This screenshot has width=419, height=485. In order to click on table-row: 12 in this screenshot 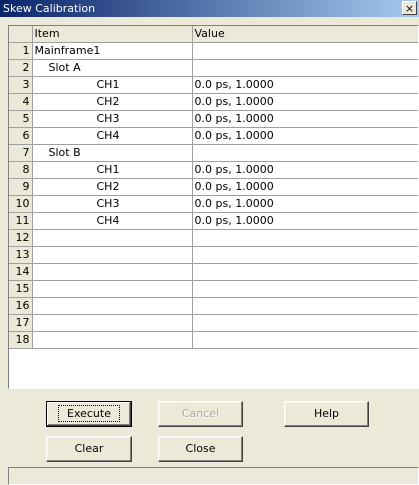, I will do `click(213, 238)`.